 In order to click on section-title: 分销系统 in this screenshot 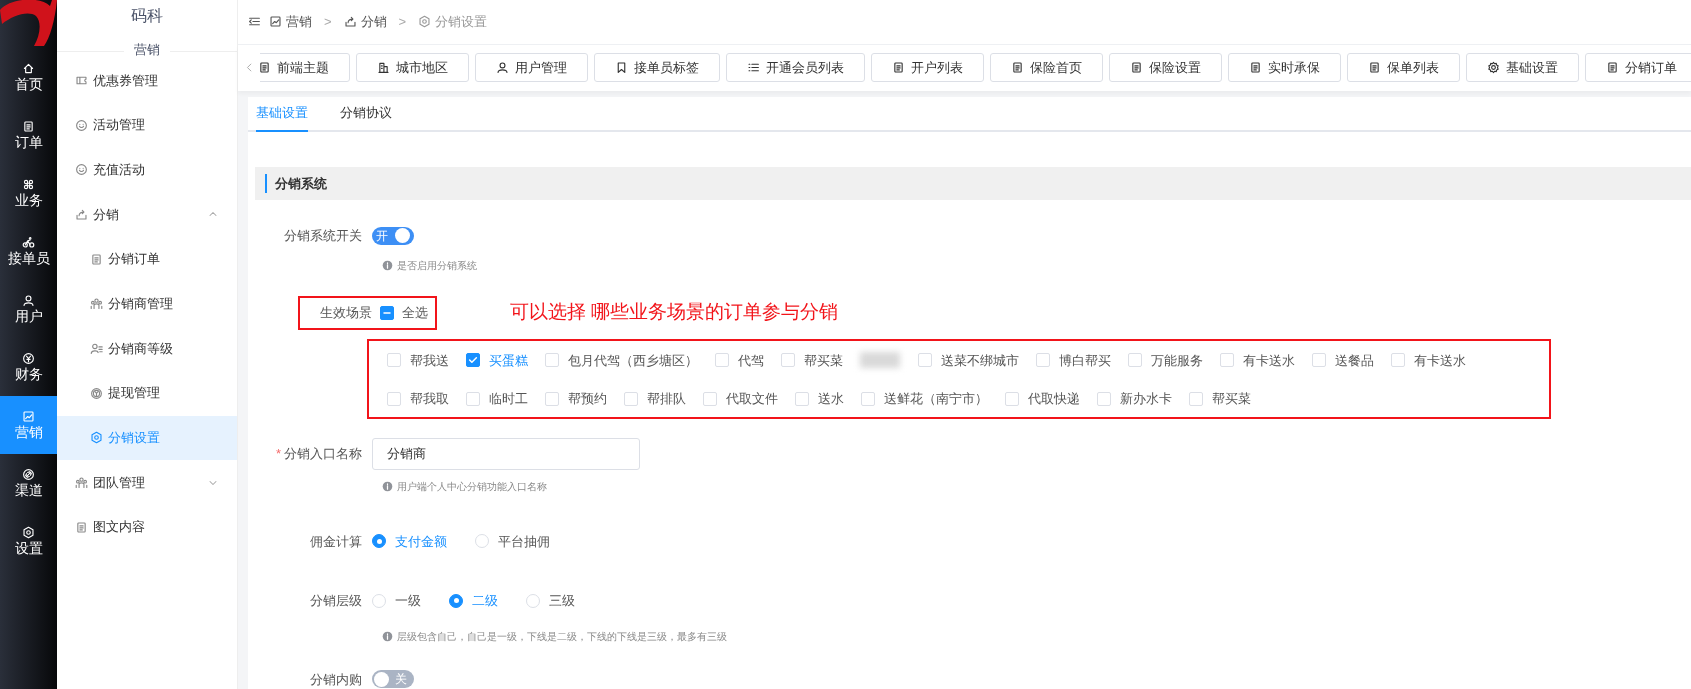, I will do `click(296, 183)`.